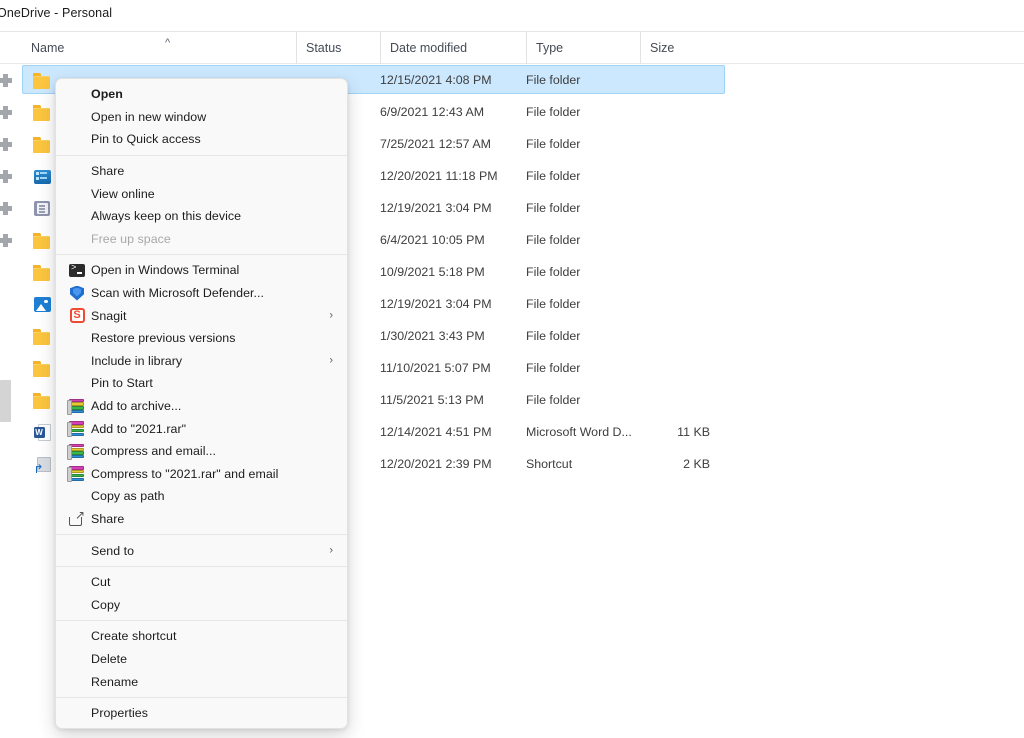  I want to click on menu-item-label: Open in new window, so click(149, 116).